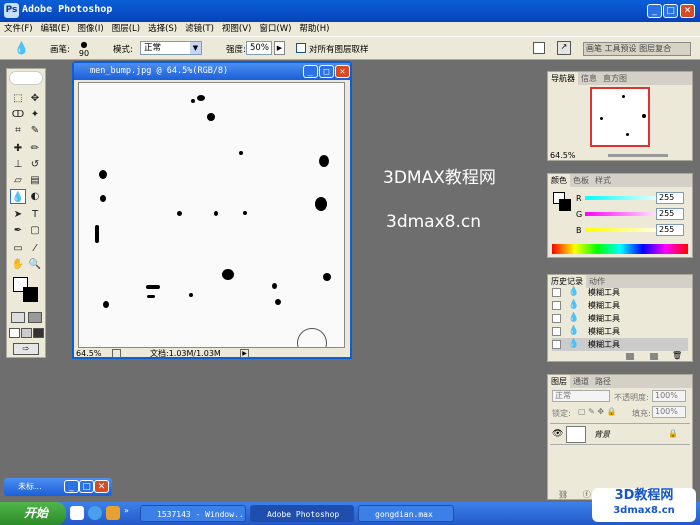 The image size is (700, 525). I want to click on screen-mode-full-menu-icon, so click(26, 333).